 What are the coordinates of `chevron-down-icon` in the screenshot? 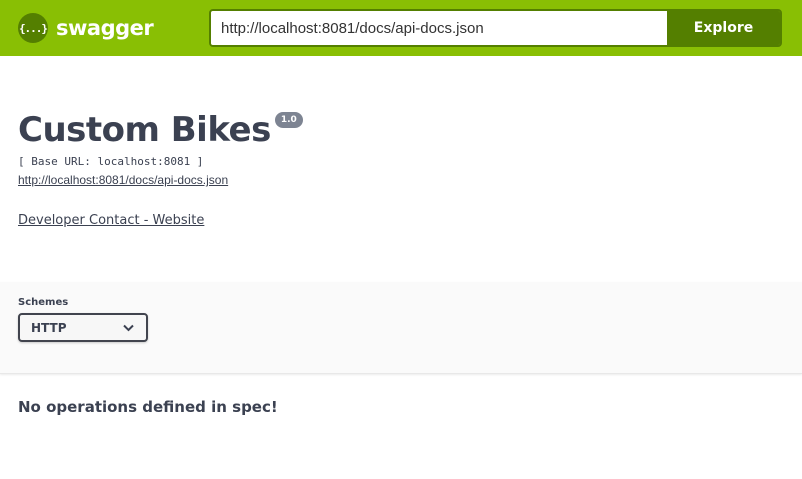 It's located at (128, 327).